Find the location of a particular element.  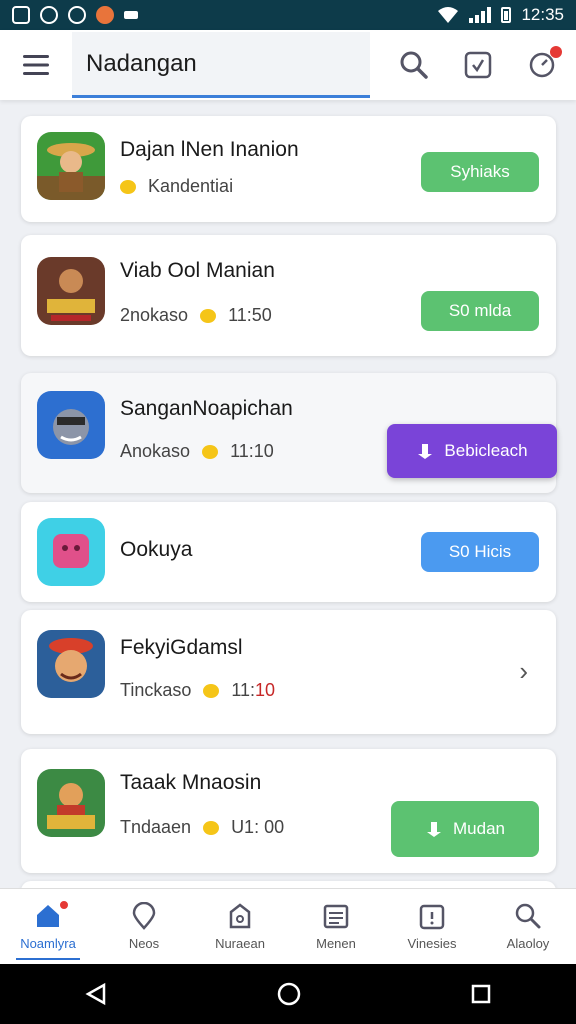

app-card: Dajan lNen Inanion Kandentiai Syhiaks is located at coordinates (288, 169).